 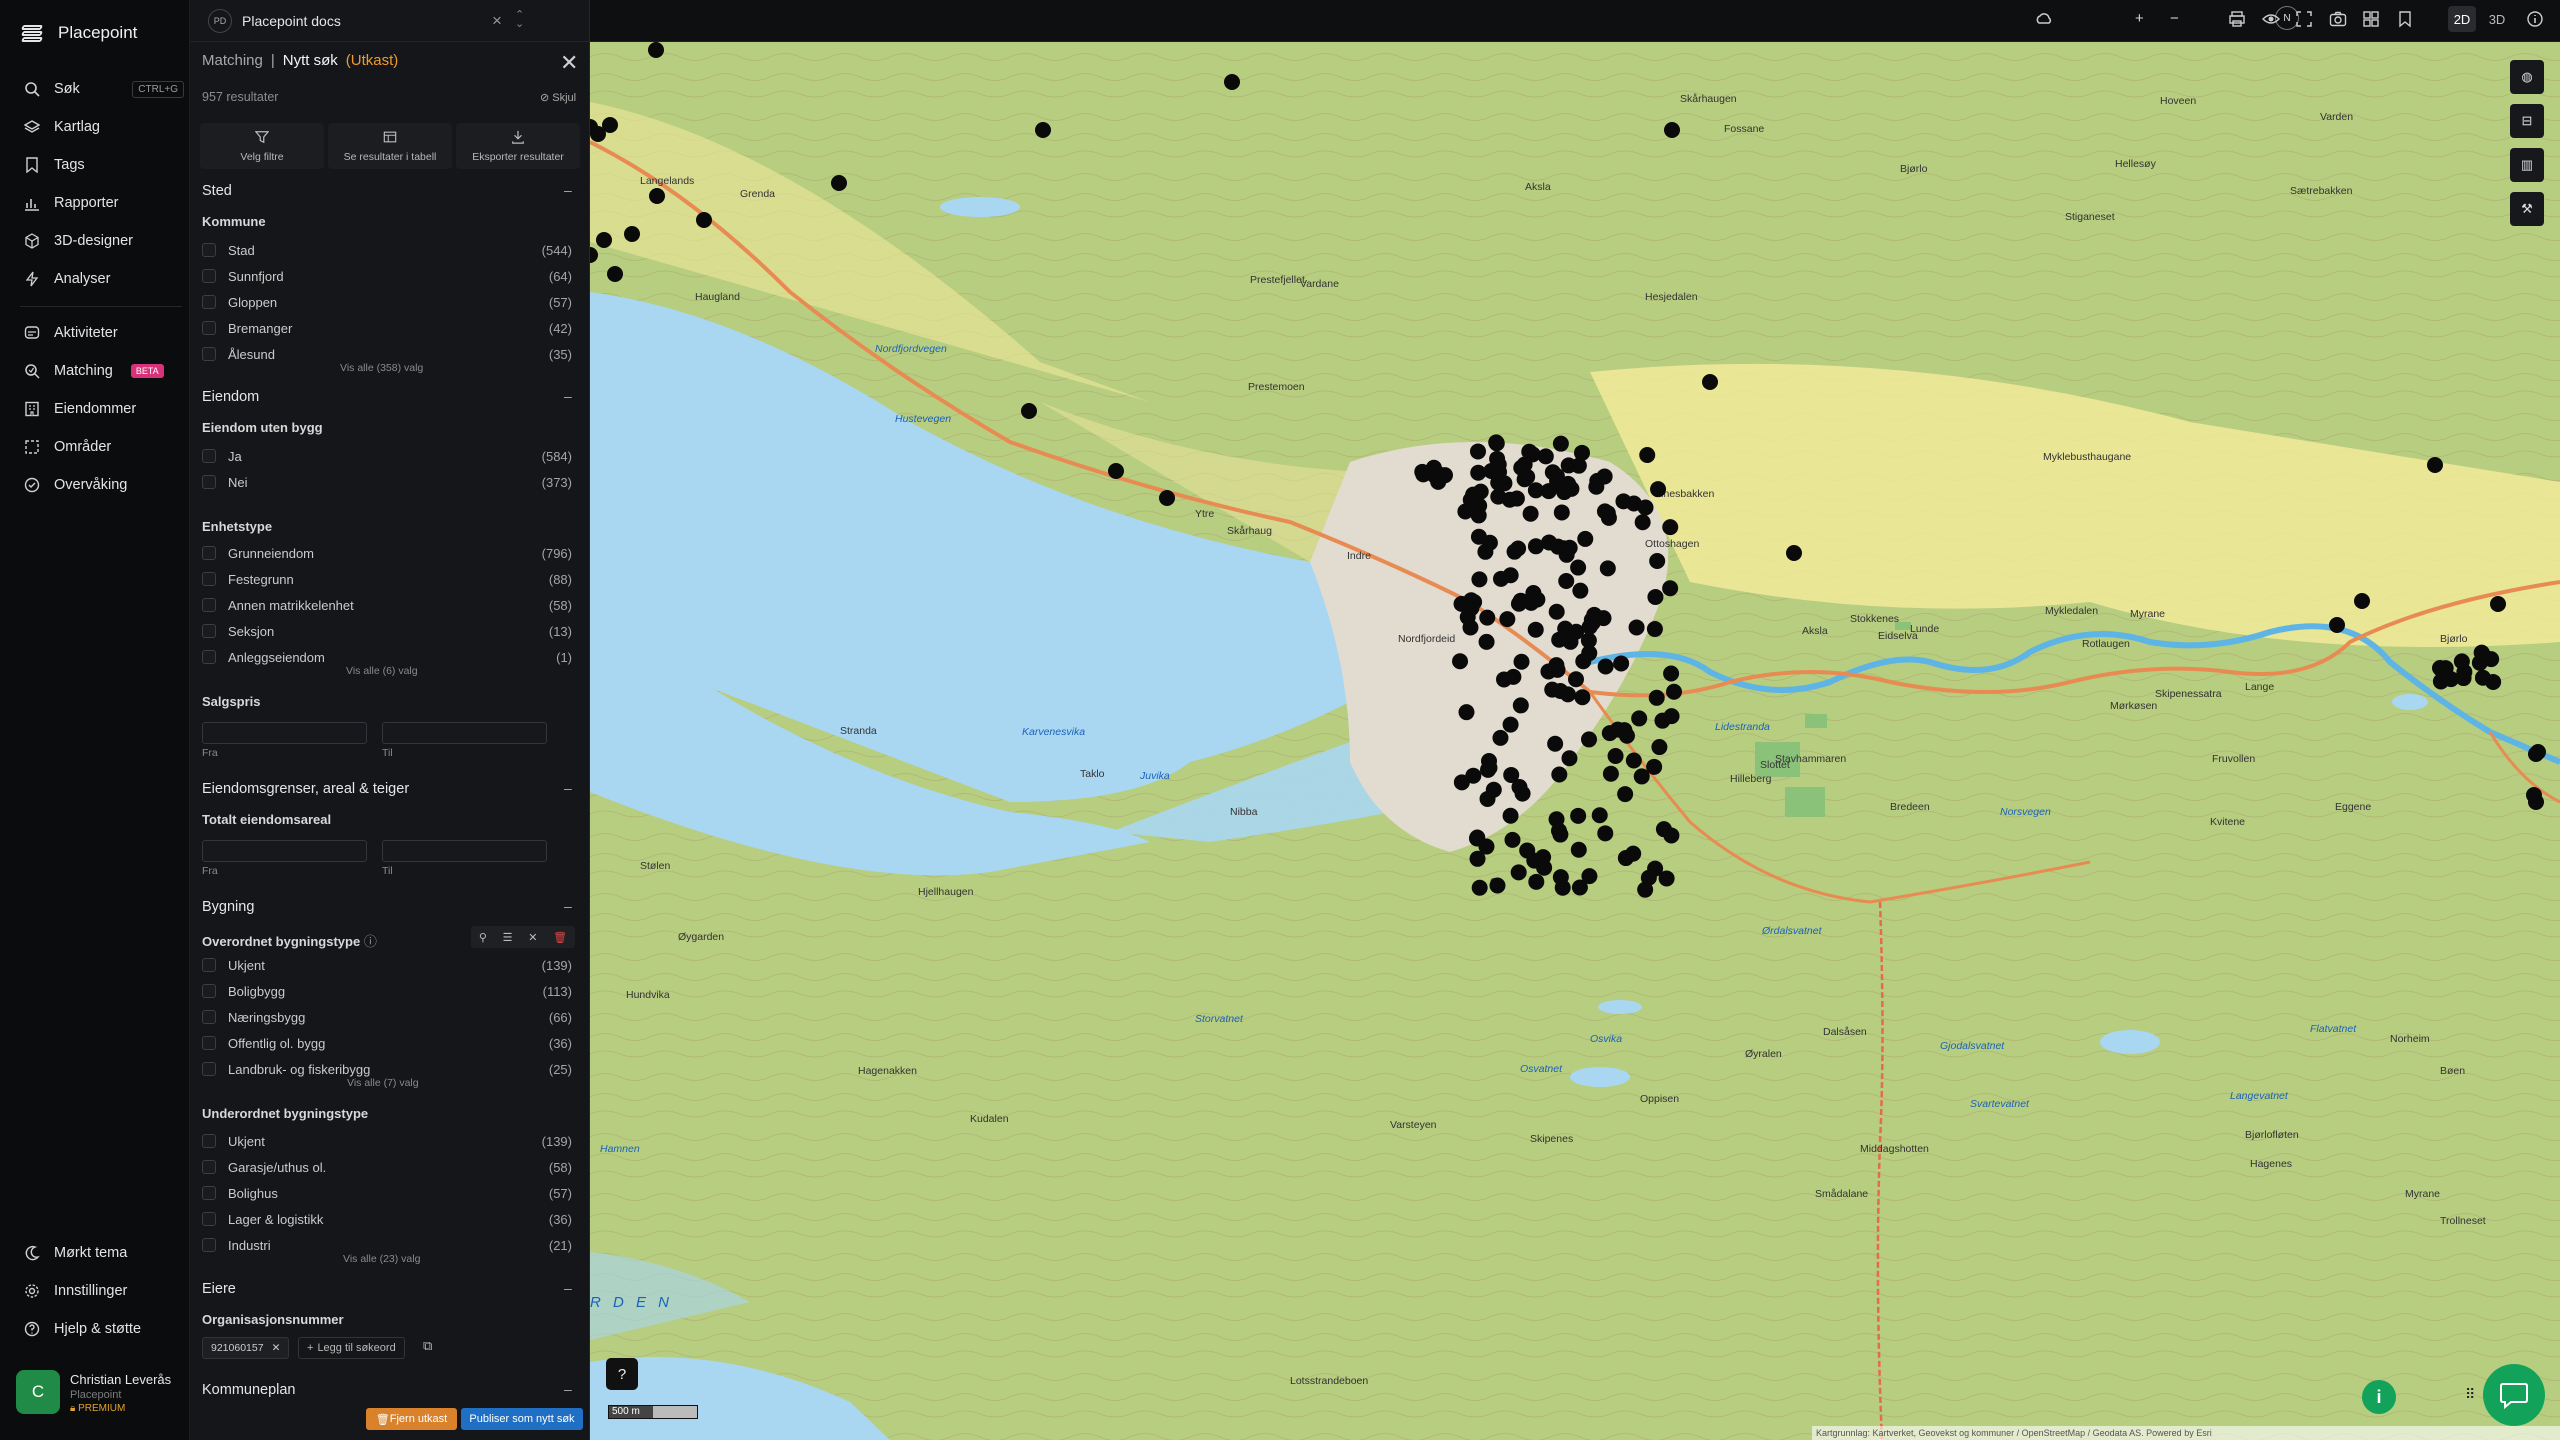 I want to click on tools-button: ⚒, so click(x=2527, y=209).